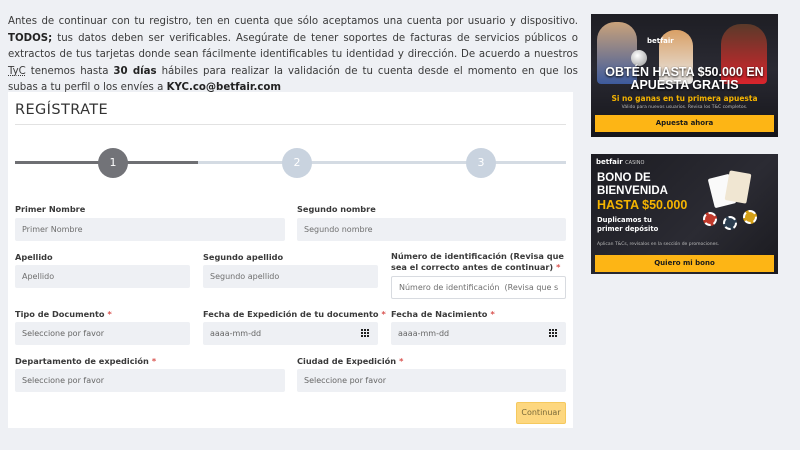 The height and width of the screenshot is (450, 800). I want to click on apellido-input, so click(102, 276).